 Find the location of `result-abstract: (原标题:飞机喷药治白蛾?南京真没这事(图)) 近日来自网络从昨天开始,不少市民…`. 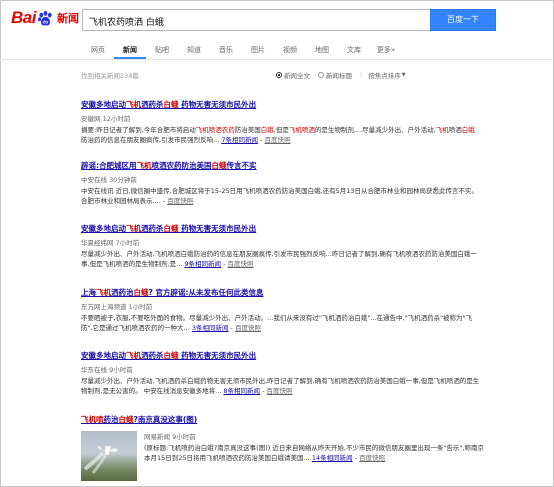

result-abstract: (原标题:飞机喷药治白蛾?南京真没这事(图)) 近日来自网络从昨天开始,不少市民… is located at coordinates (314, 453).